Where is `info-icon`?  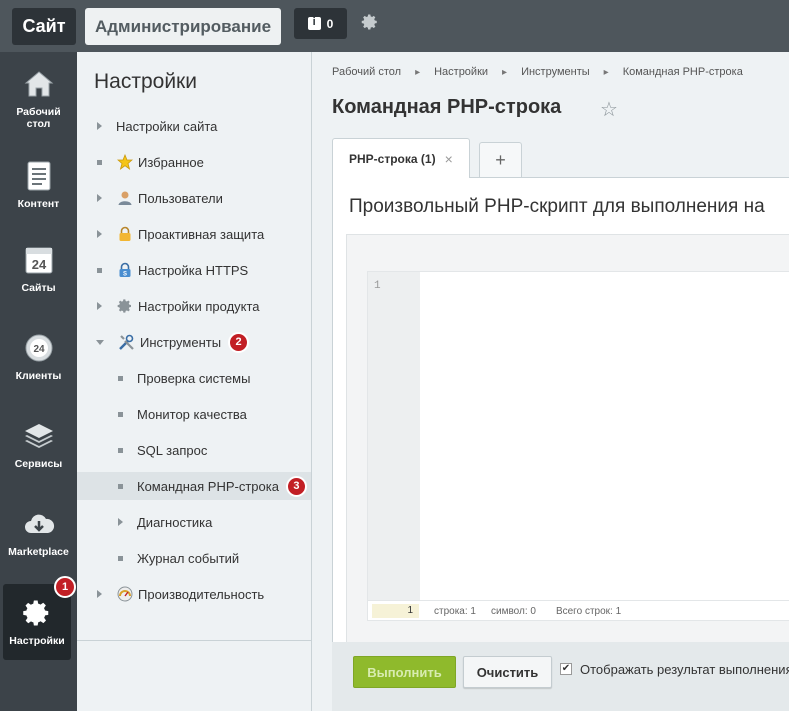 info-icon is located at coordinates (314, 23).